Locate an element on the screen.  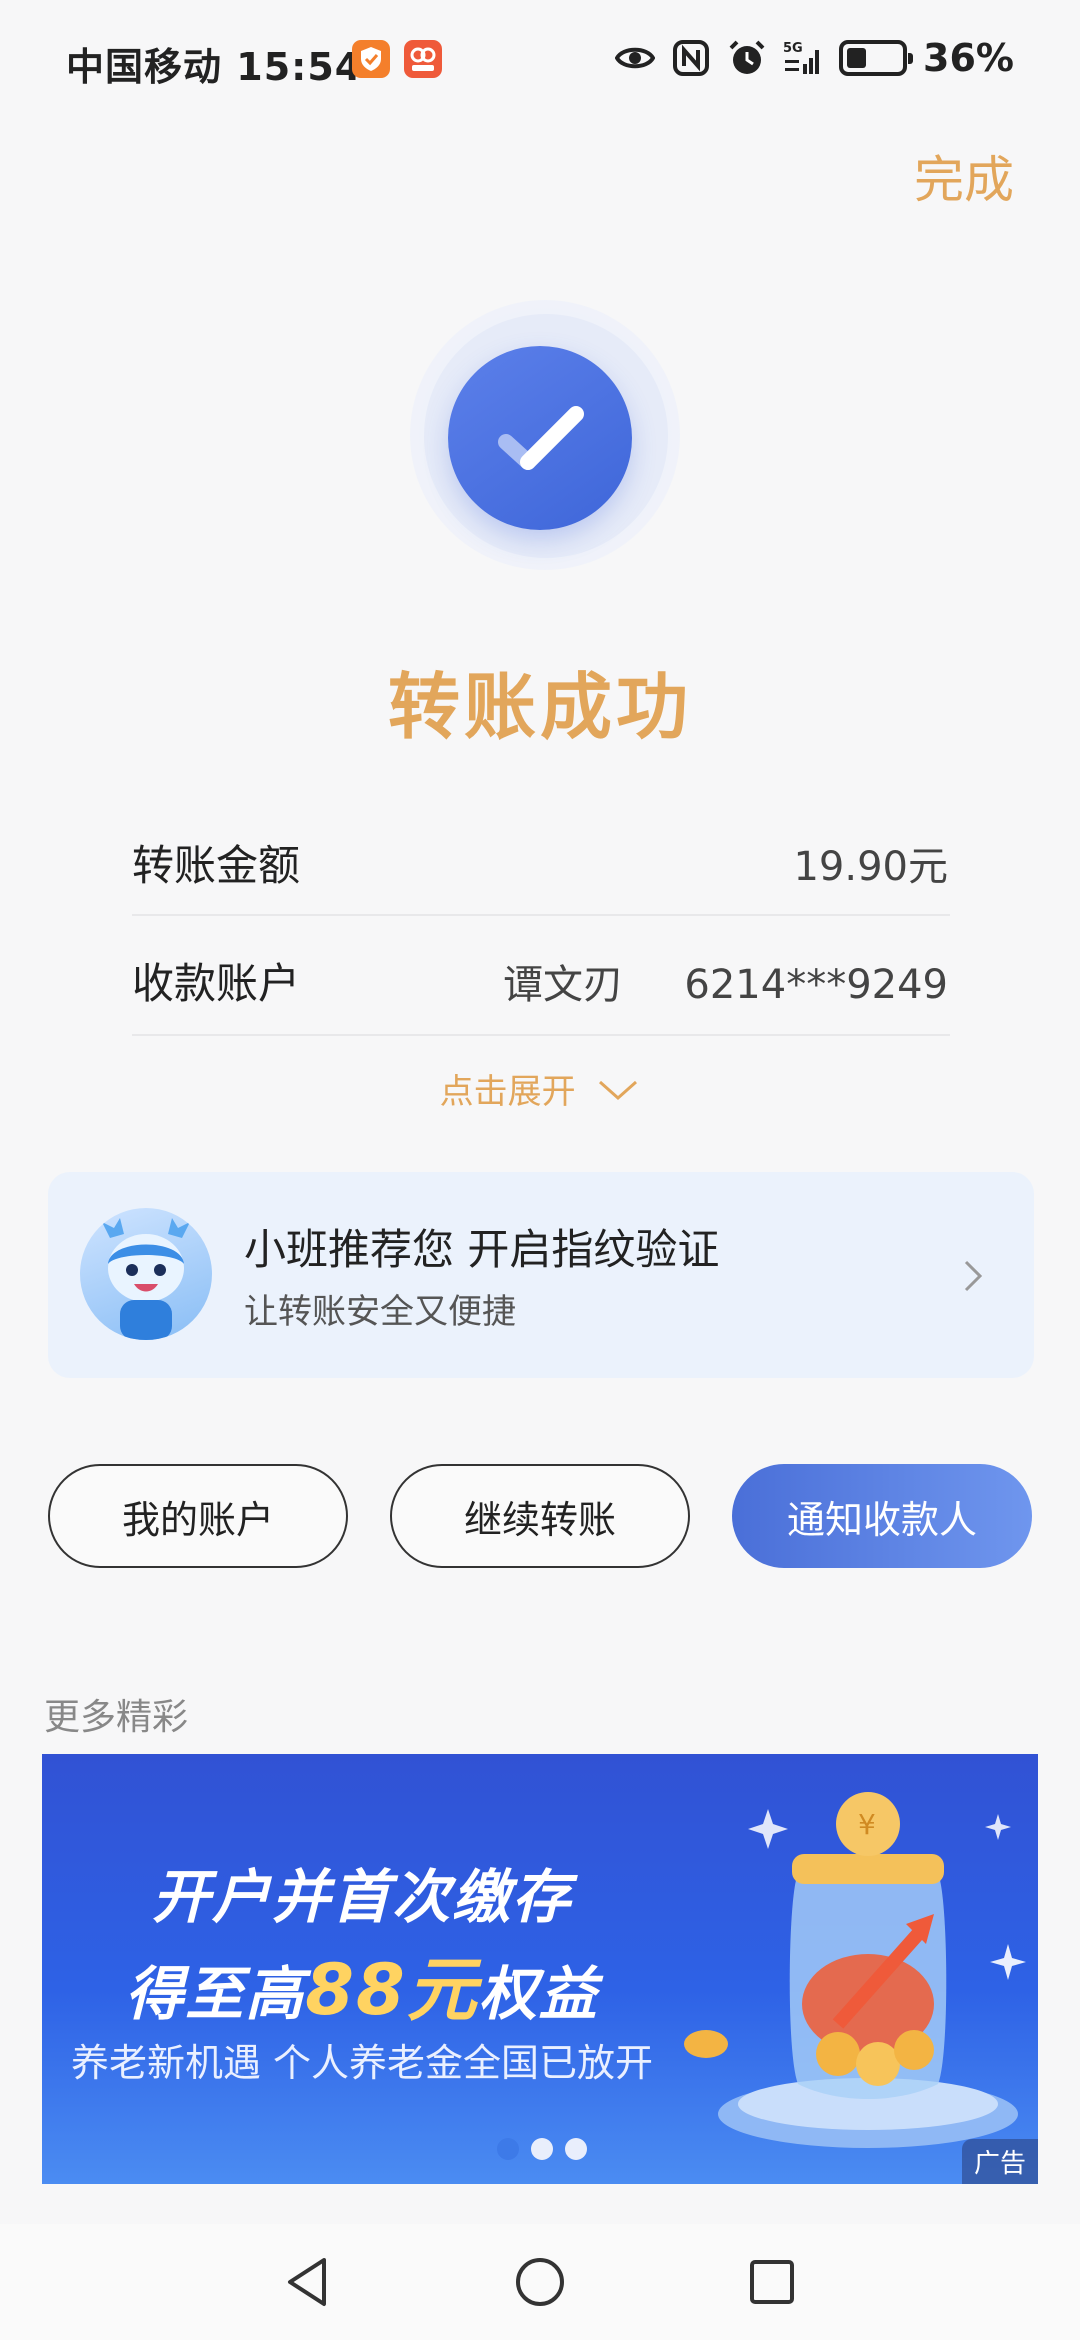
account-name: 谭文刃 is located at coordinates (562, 985).